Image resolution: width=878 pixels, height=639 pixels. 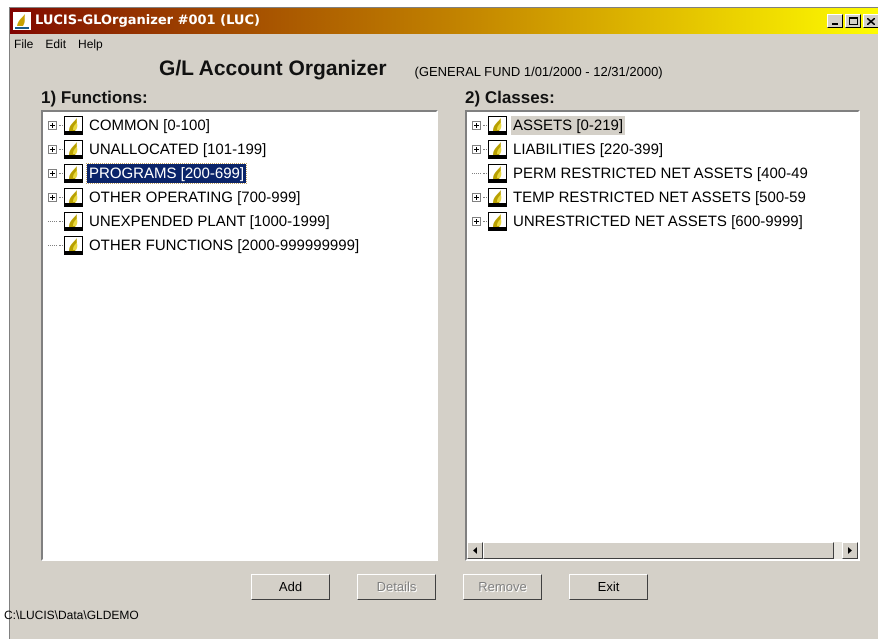 What do you see at coordinates (835, 21) in the screenshot?
I see `minimize-button` at bounding box center [835, 21].